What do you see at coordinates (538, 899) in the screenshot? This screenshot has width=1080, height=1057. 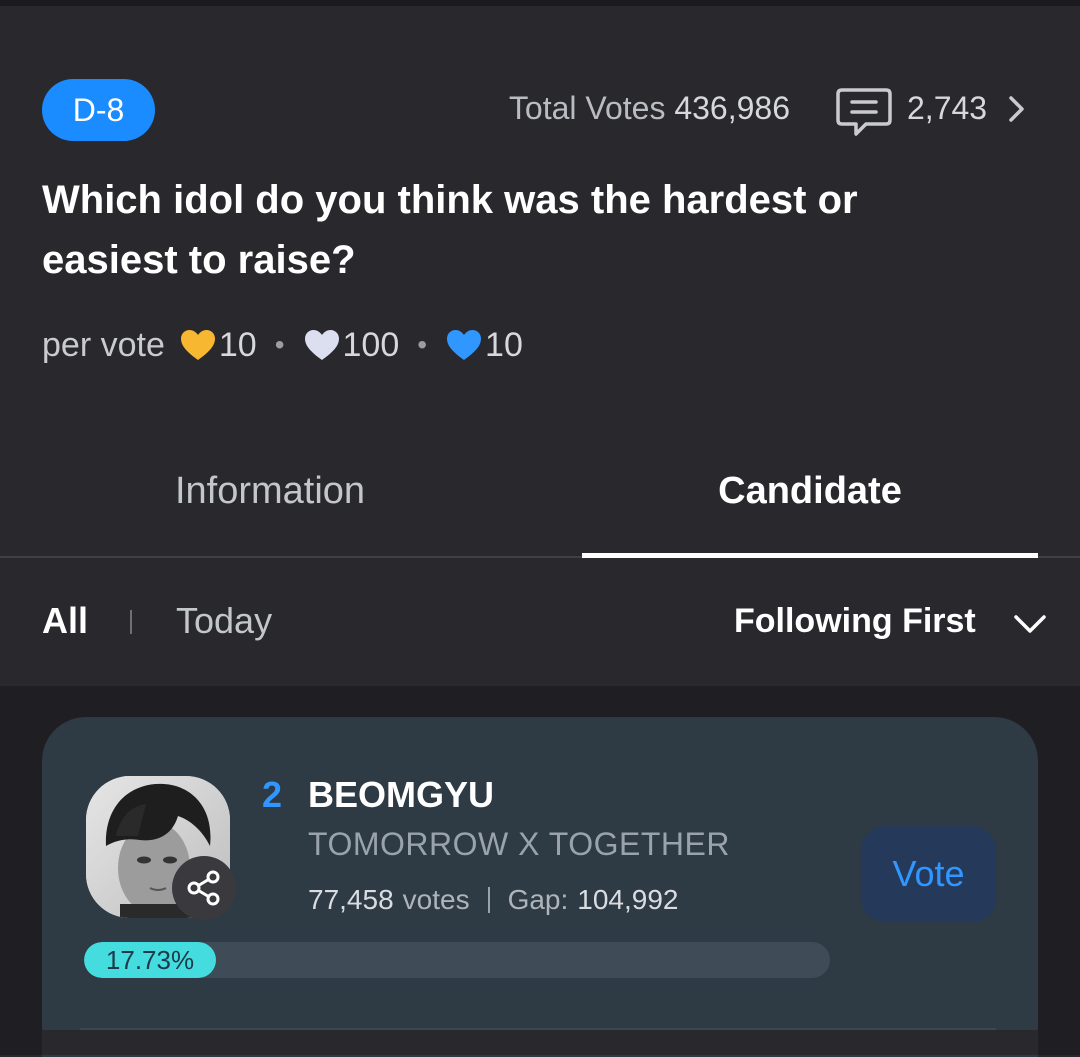 I see `gap-label: Gap:` at bounding box center [538, 899].